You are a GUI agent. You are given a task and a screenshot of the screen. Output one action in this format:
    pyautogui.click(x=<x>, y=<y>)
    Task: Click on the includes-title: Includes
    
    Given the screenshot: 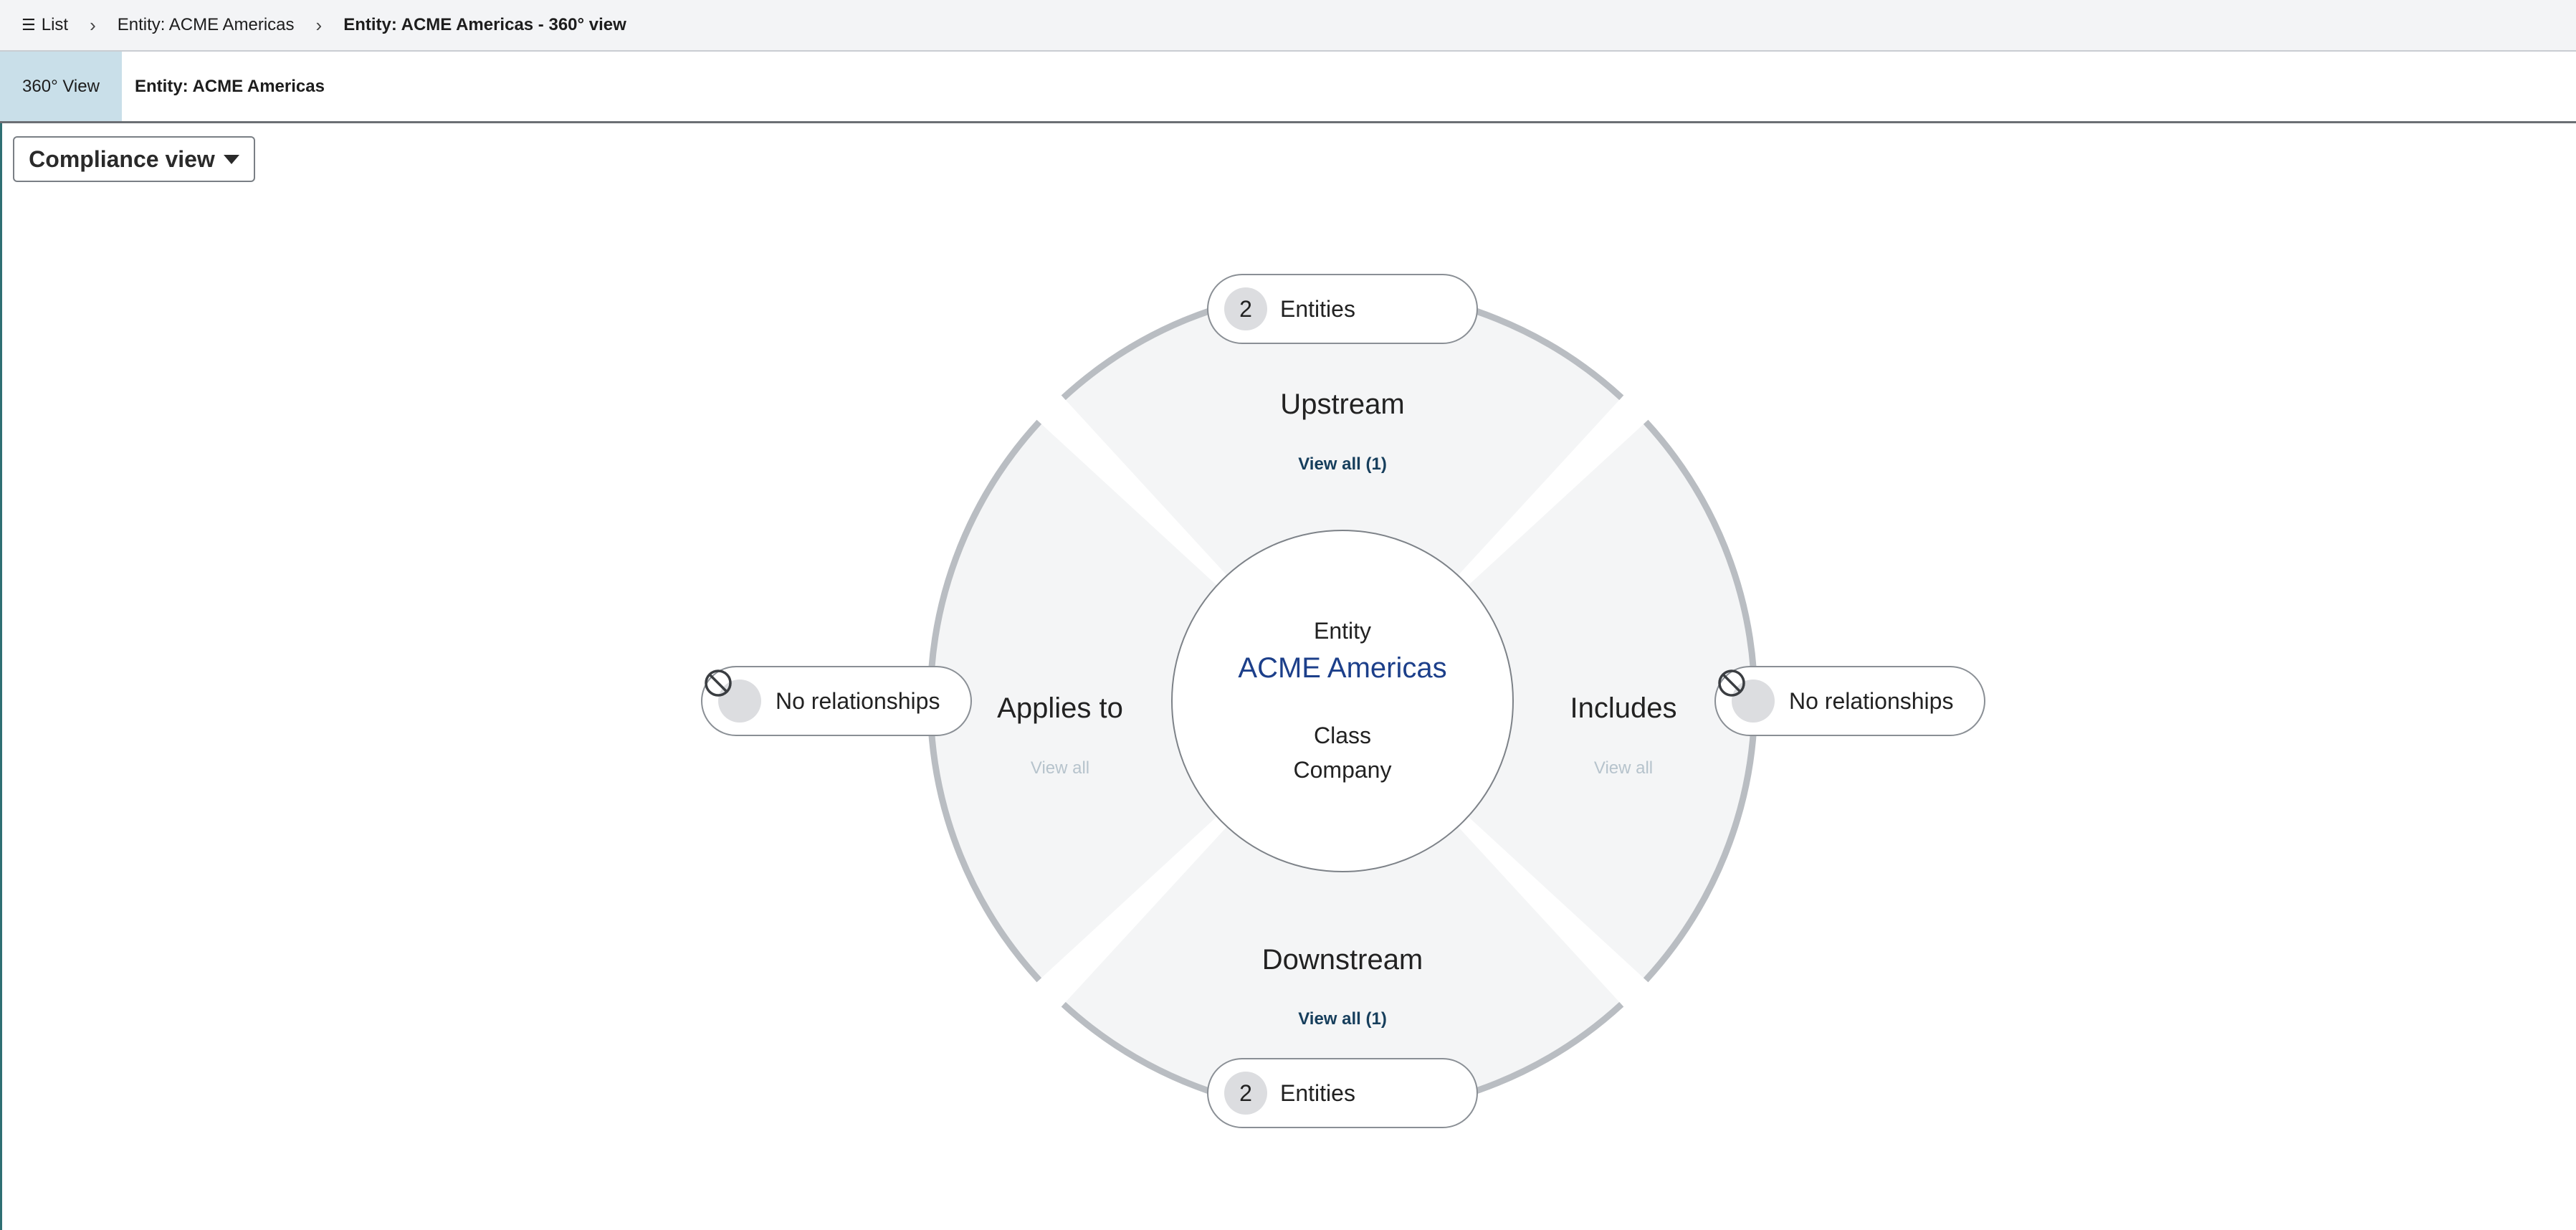 What is the action you would take?
    pyautogui.click(x=1623, y=708)
    